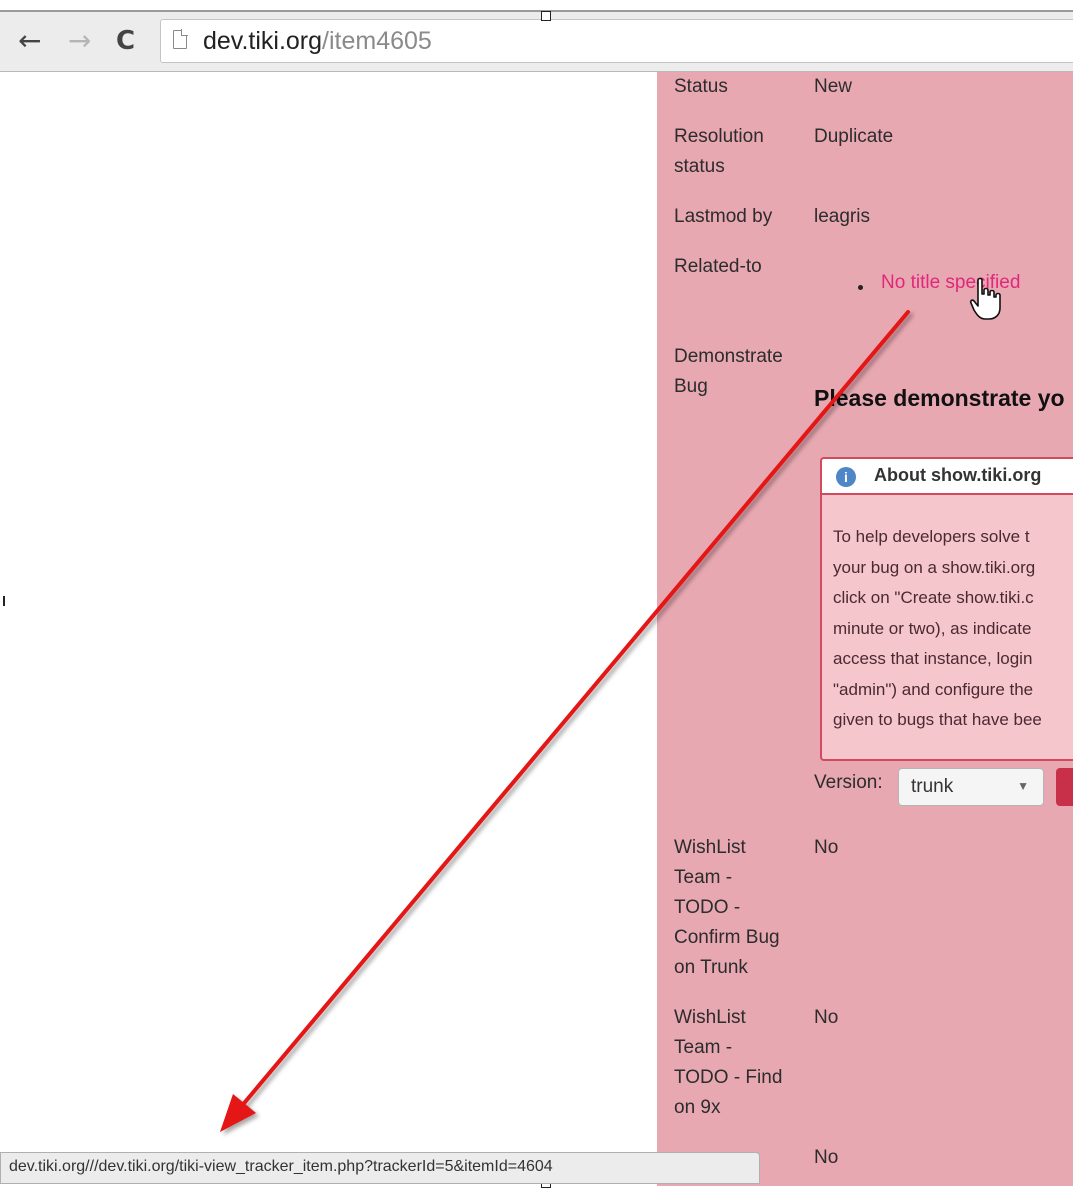 The width and height of the screenshot is (1073, 1188). What do you see at coordinates (238, 1113) in the screenshot?
I see `arrow-head` at bounding box center [238, 1113].